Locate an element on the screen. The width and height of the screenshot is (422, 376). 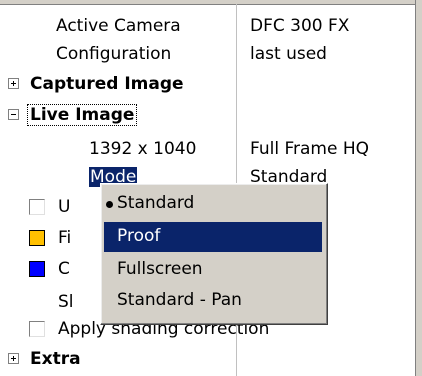
fi-label: Fi is located at coordinates (65, 238).